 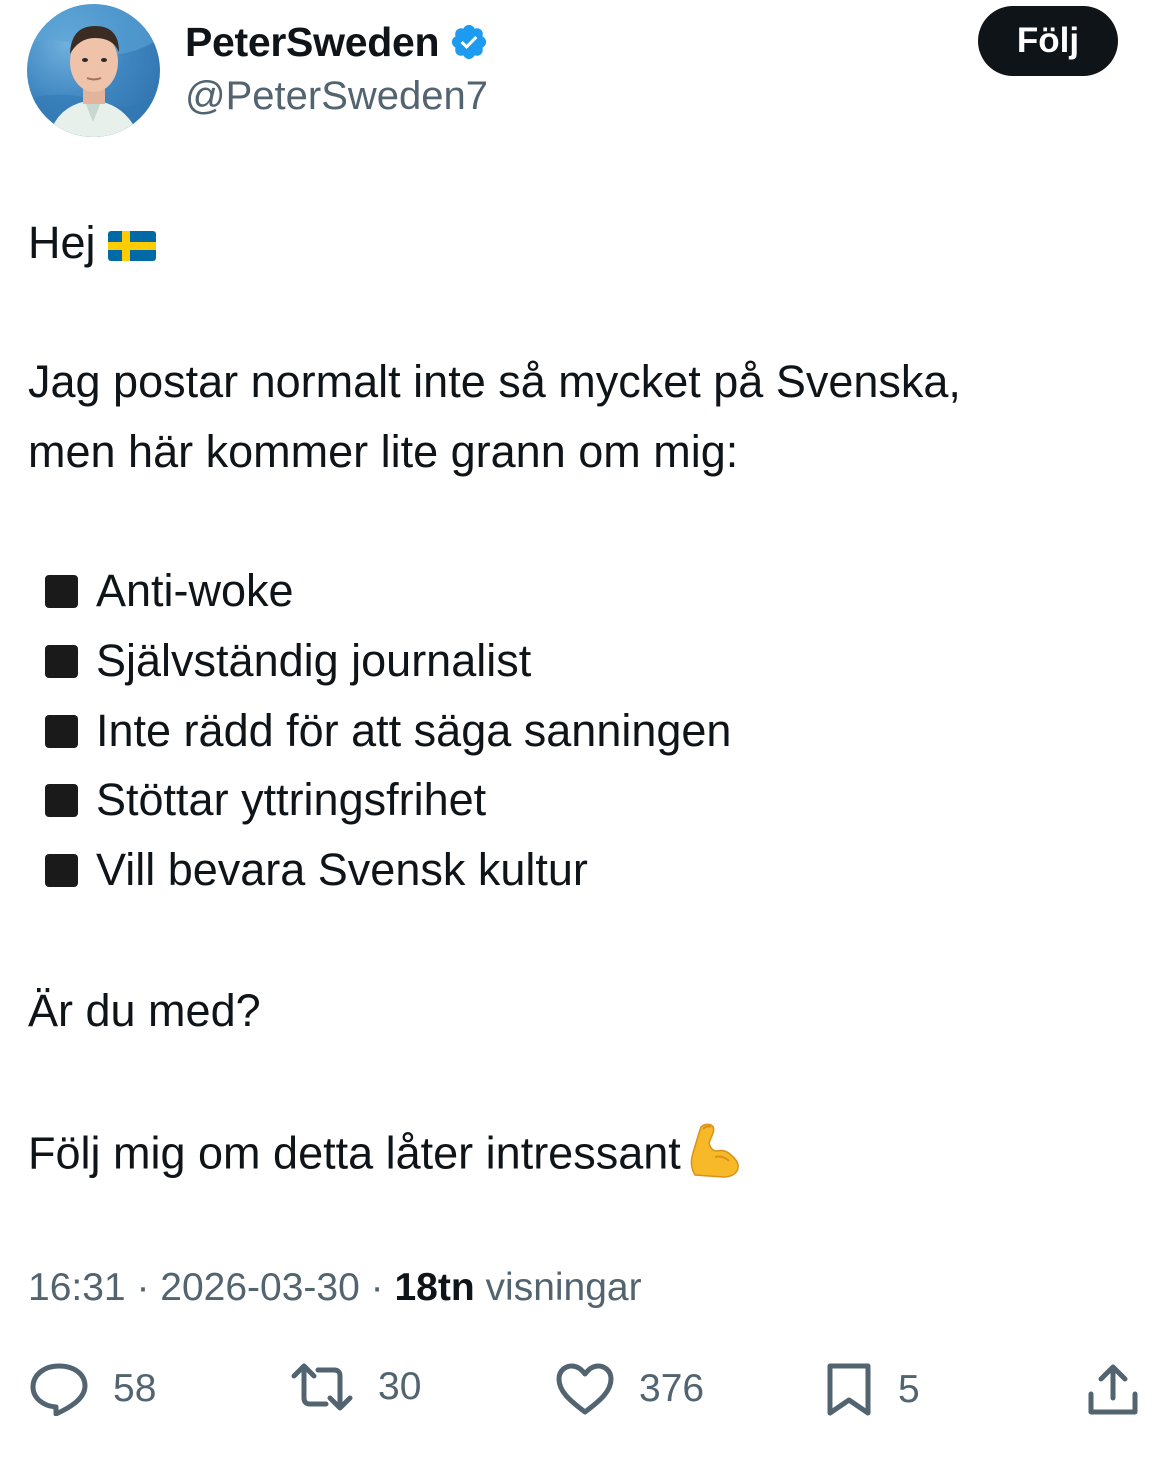 I want to click on author-name-row: PeterSweden, so click(x=337, y=42).